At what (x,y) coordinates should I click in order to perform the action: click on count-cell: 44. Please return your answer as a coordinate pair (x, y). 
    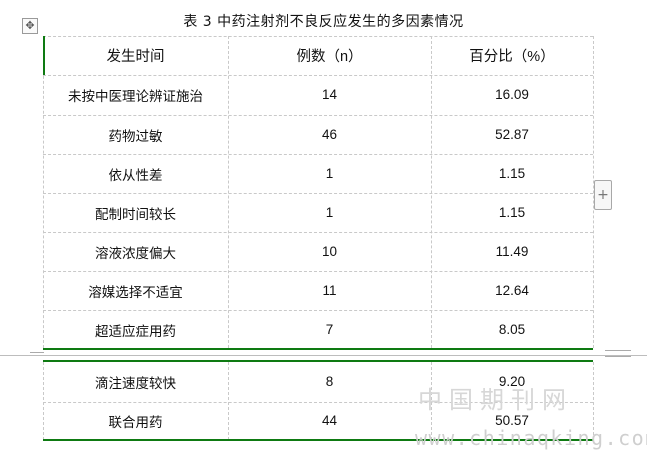
    Looking at the image, I should click on (329, 420).